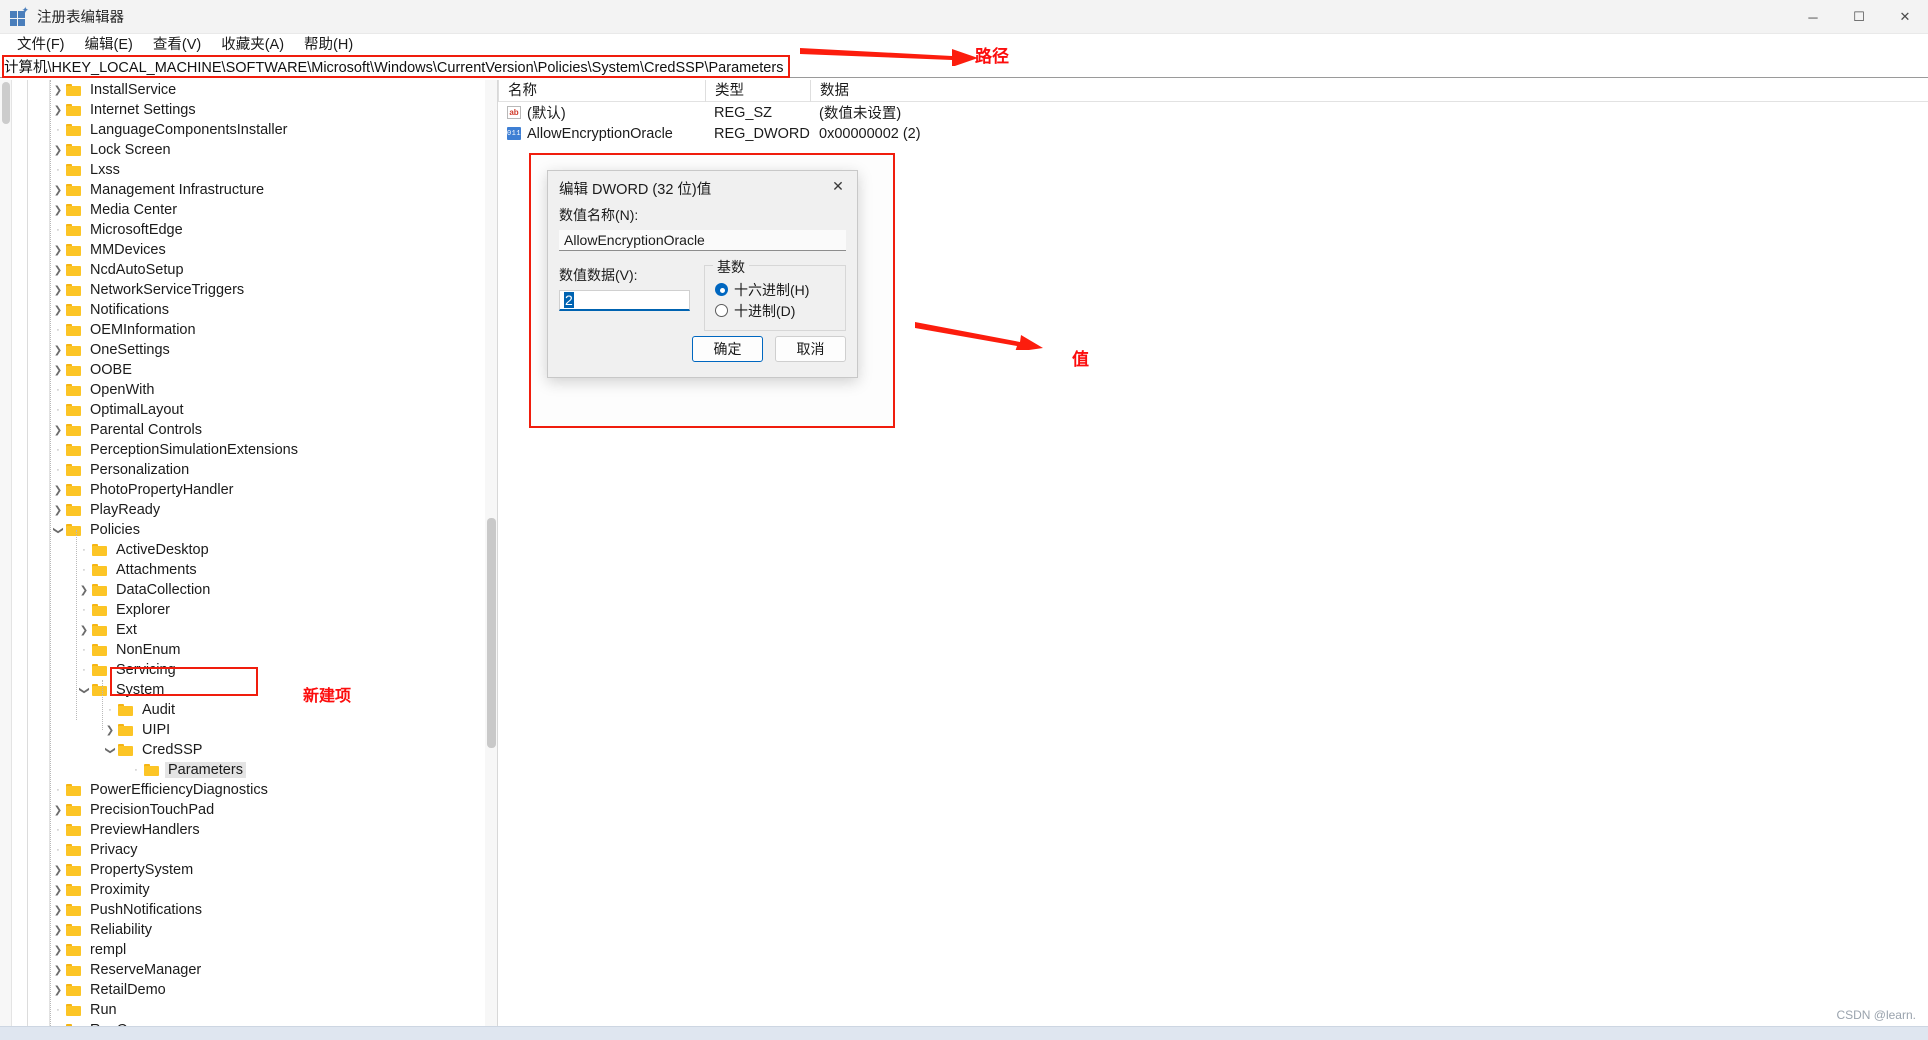  Describe the element at coordinates (242, 370) in the screenshot. I see `tree-item-oobe: ❯ OOBE` at that location.